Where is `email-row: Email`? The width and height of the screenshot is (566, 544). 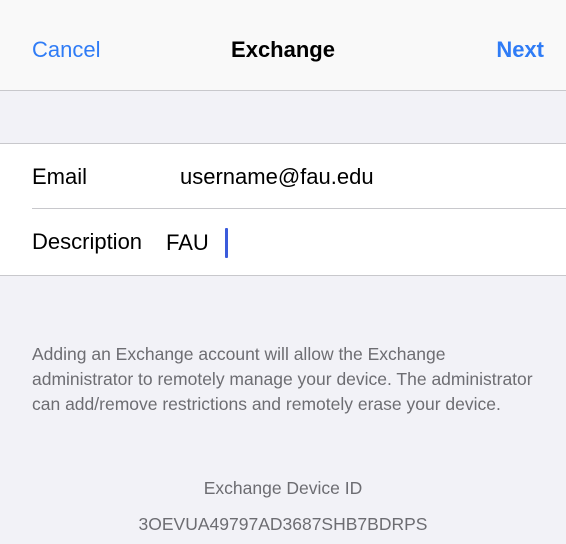
email-row: Email is located at coordinates (283, 176).